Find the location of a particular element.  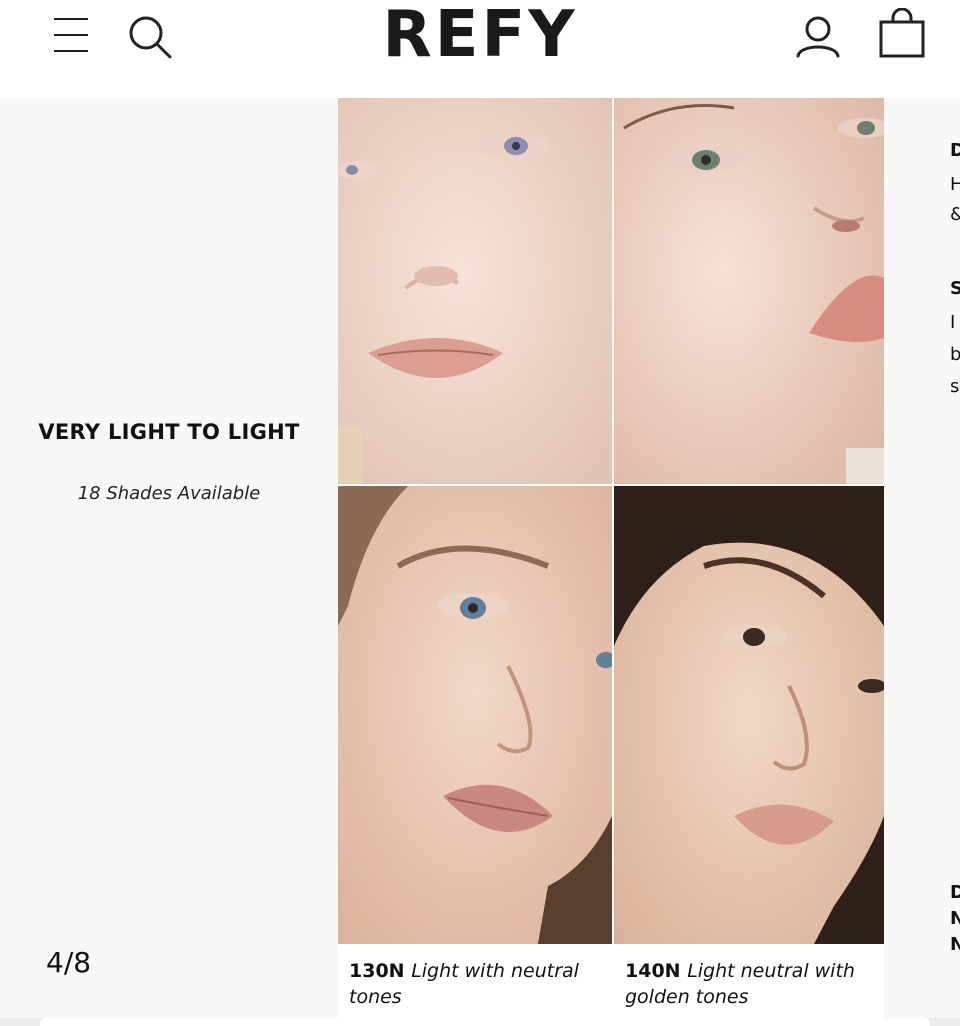

search-icon is located at coordinates (150, 37).